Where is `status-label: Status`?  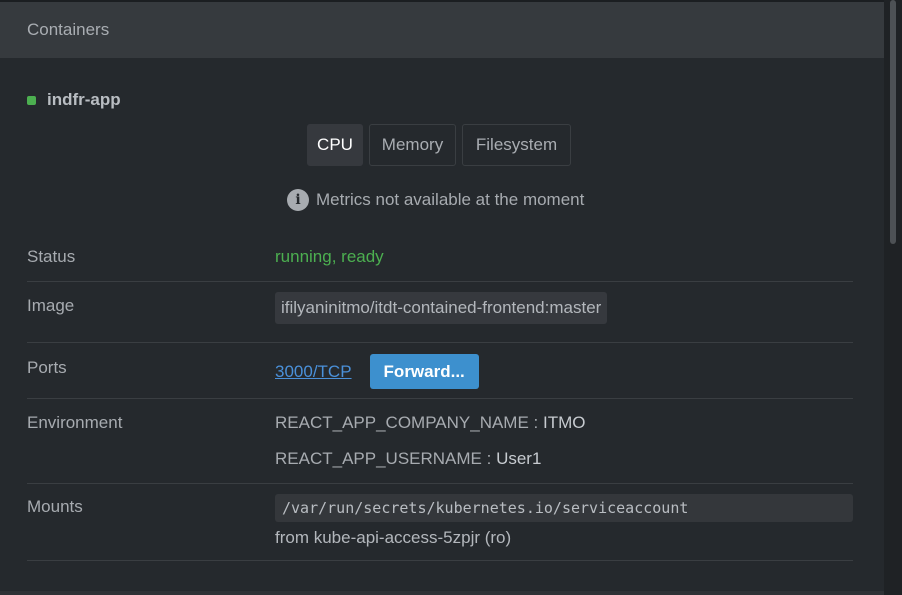
status-label: Status is located at coordinates (51, 256).